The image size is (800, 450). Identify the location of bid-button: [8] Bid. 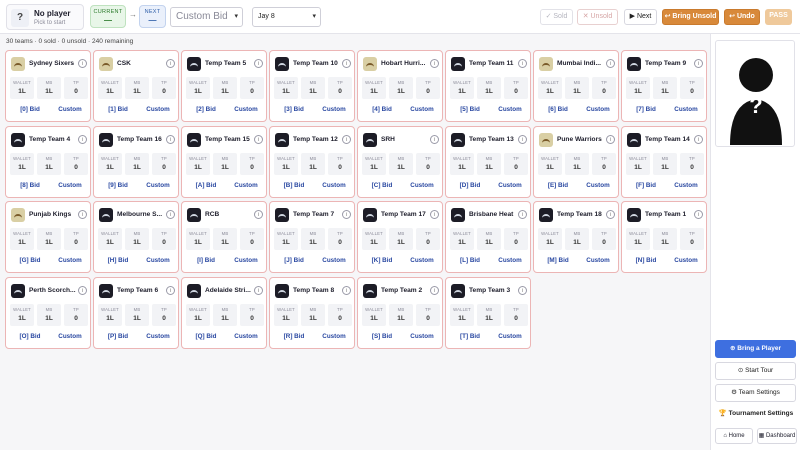
(30, 186).